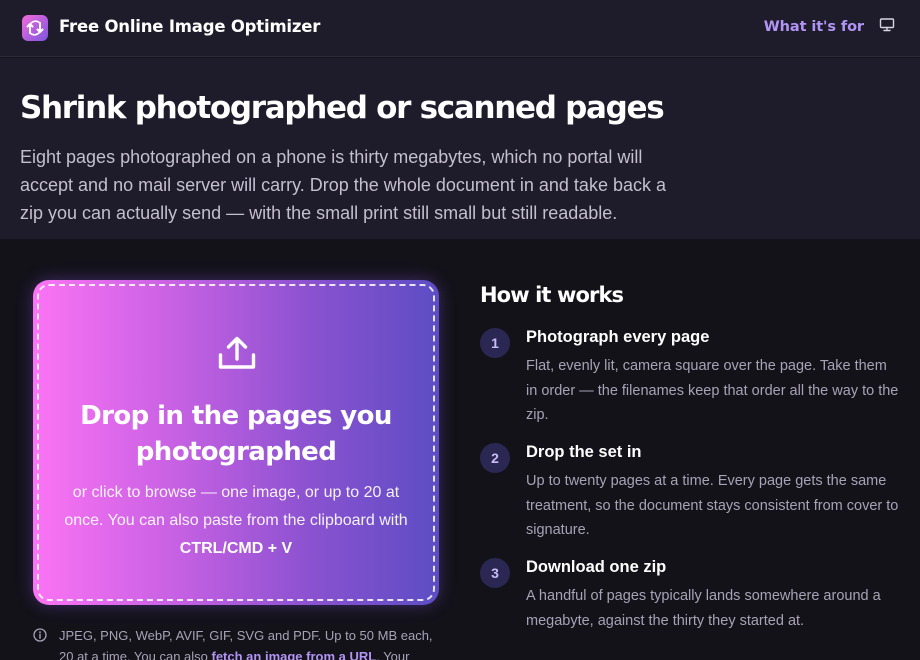 The height and width of the screenshot is (660, 920). I want to click on monitor-icon, so click(887, 25).